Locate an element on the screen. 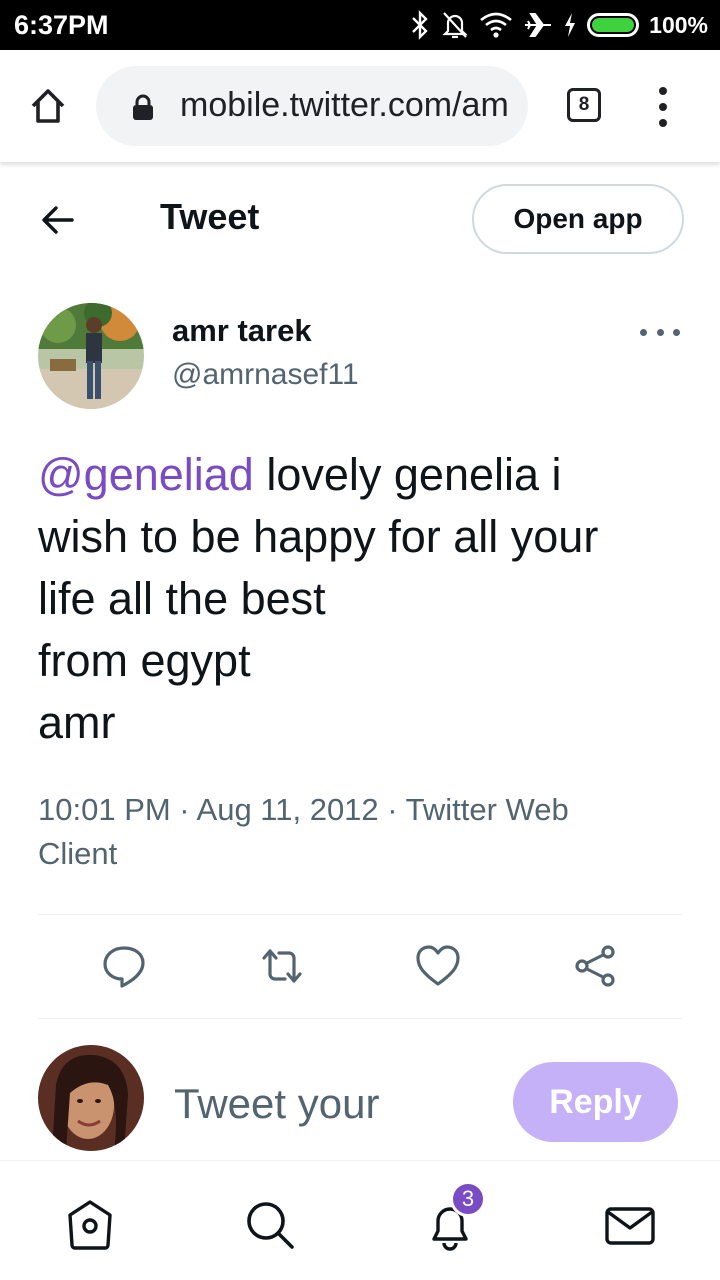 The width and height of the screenshot is (720, 1280). tweet-line: @geneliad lovely genelia i is located at coordinates (363, 475).